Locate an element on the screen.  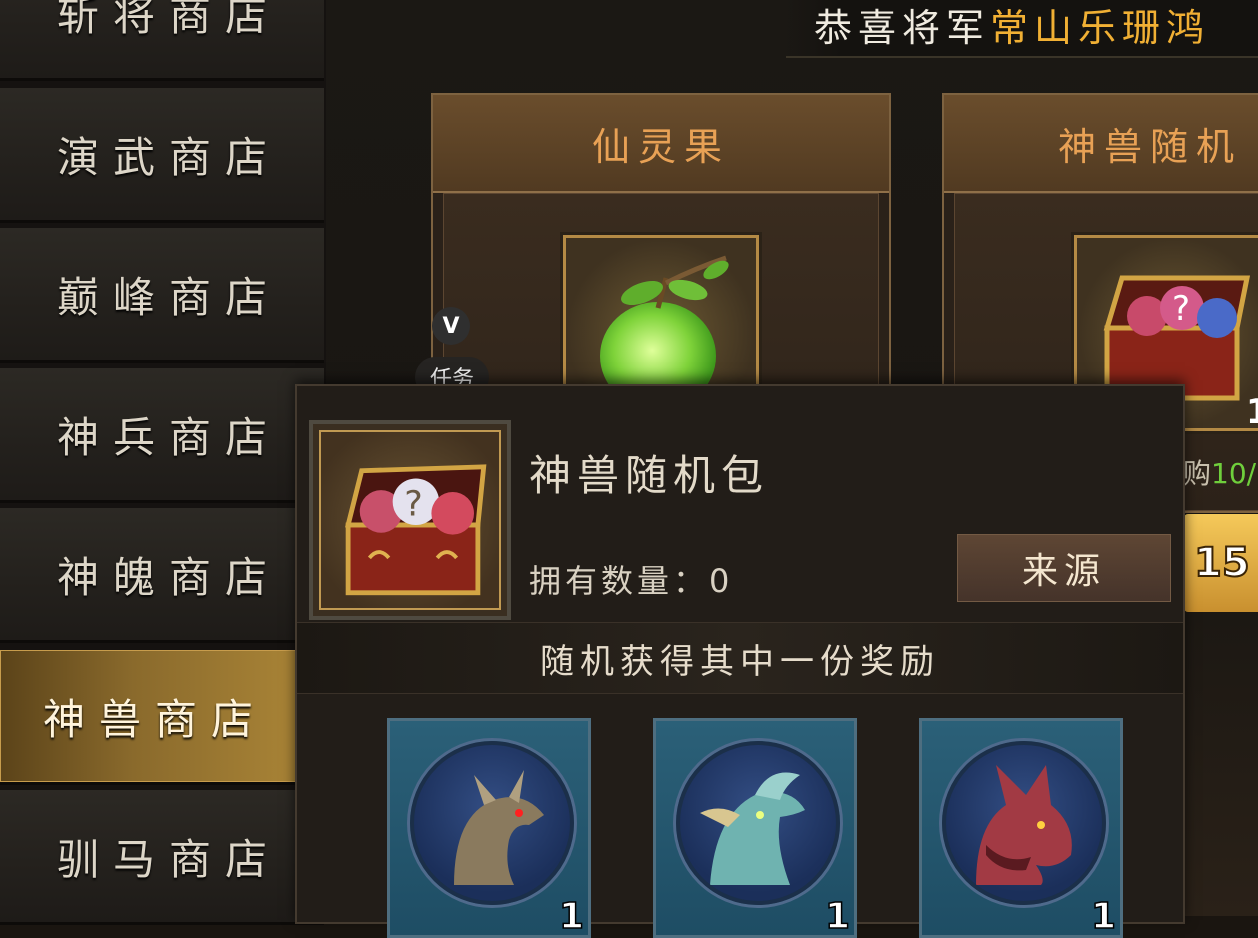
card-price: 购10/ is located at coordinates (1219, 472).